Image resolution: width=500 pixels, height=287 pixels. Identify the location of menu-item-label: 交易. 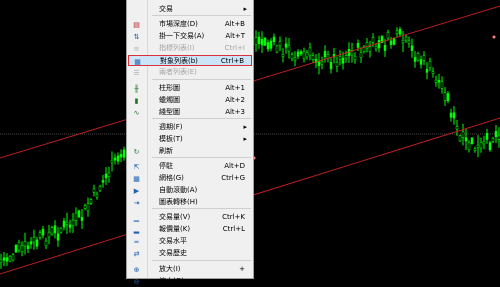
(166, 9).